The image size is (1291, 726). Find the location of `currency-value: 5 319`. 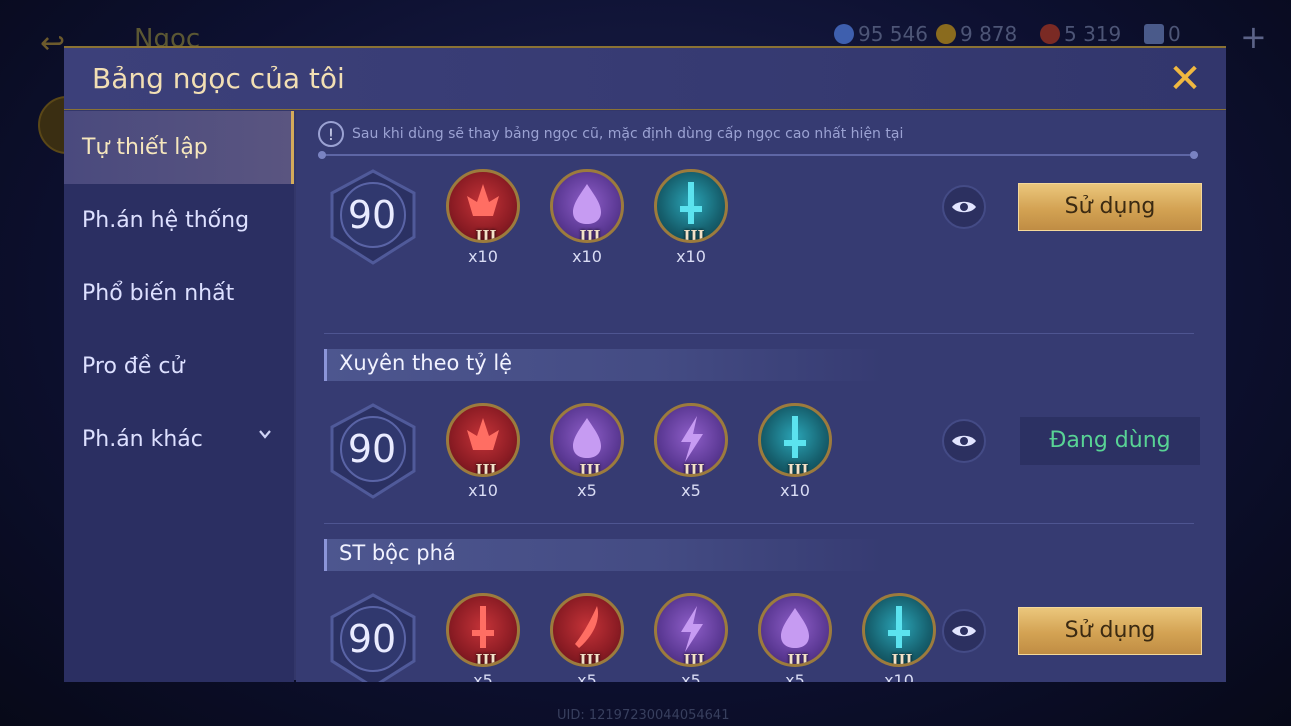

currency-value: 5 319 is located at coordinates (1093, 34).